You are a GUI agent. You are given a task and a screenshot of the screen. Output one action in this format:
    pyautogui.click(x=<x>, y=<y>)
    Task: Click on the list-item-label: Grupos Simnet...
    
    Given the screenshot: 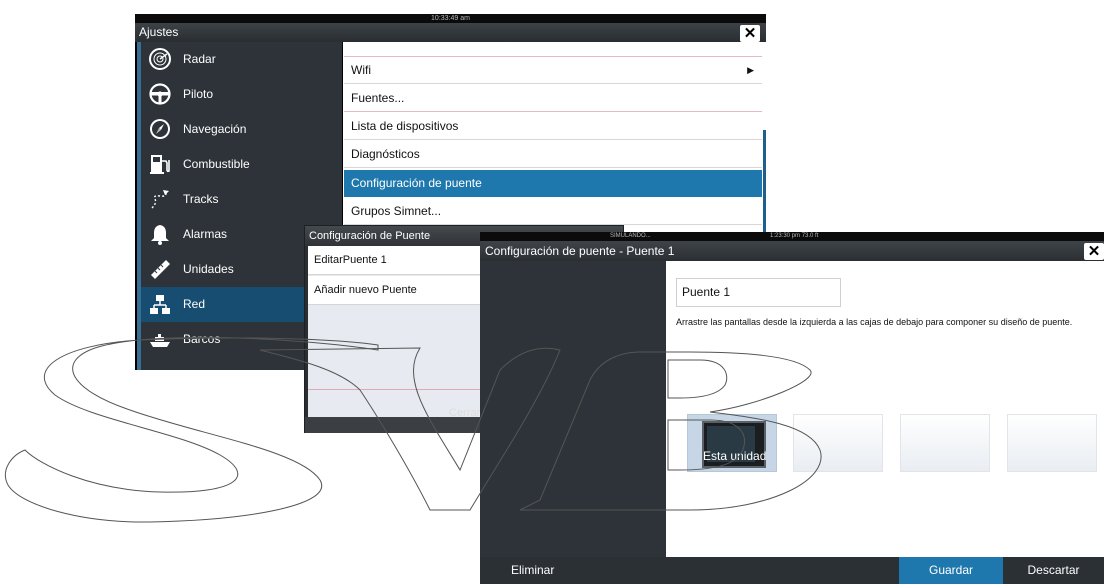 What is the action you would take?
    pyautogui.click(x=396, y=211)
    